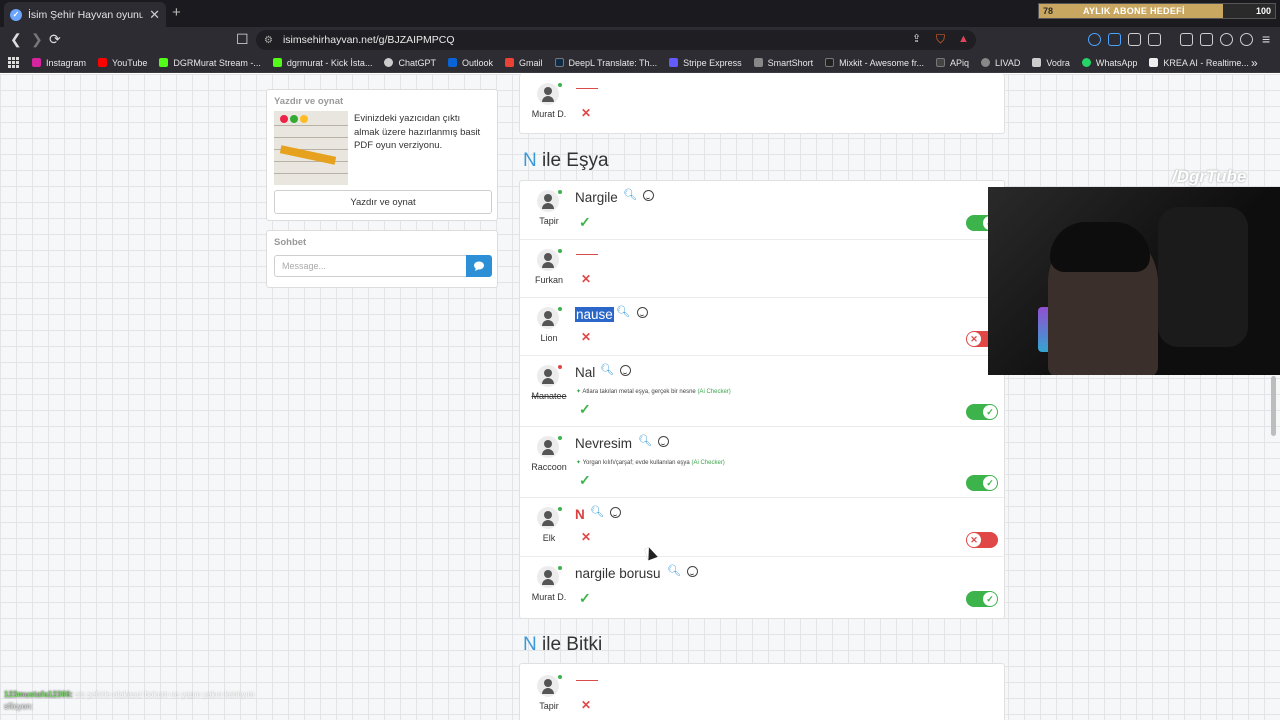 This screenshot has width=1280, height=720. I want to click on chat-bubble-icon, so click(479, 266).